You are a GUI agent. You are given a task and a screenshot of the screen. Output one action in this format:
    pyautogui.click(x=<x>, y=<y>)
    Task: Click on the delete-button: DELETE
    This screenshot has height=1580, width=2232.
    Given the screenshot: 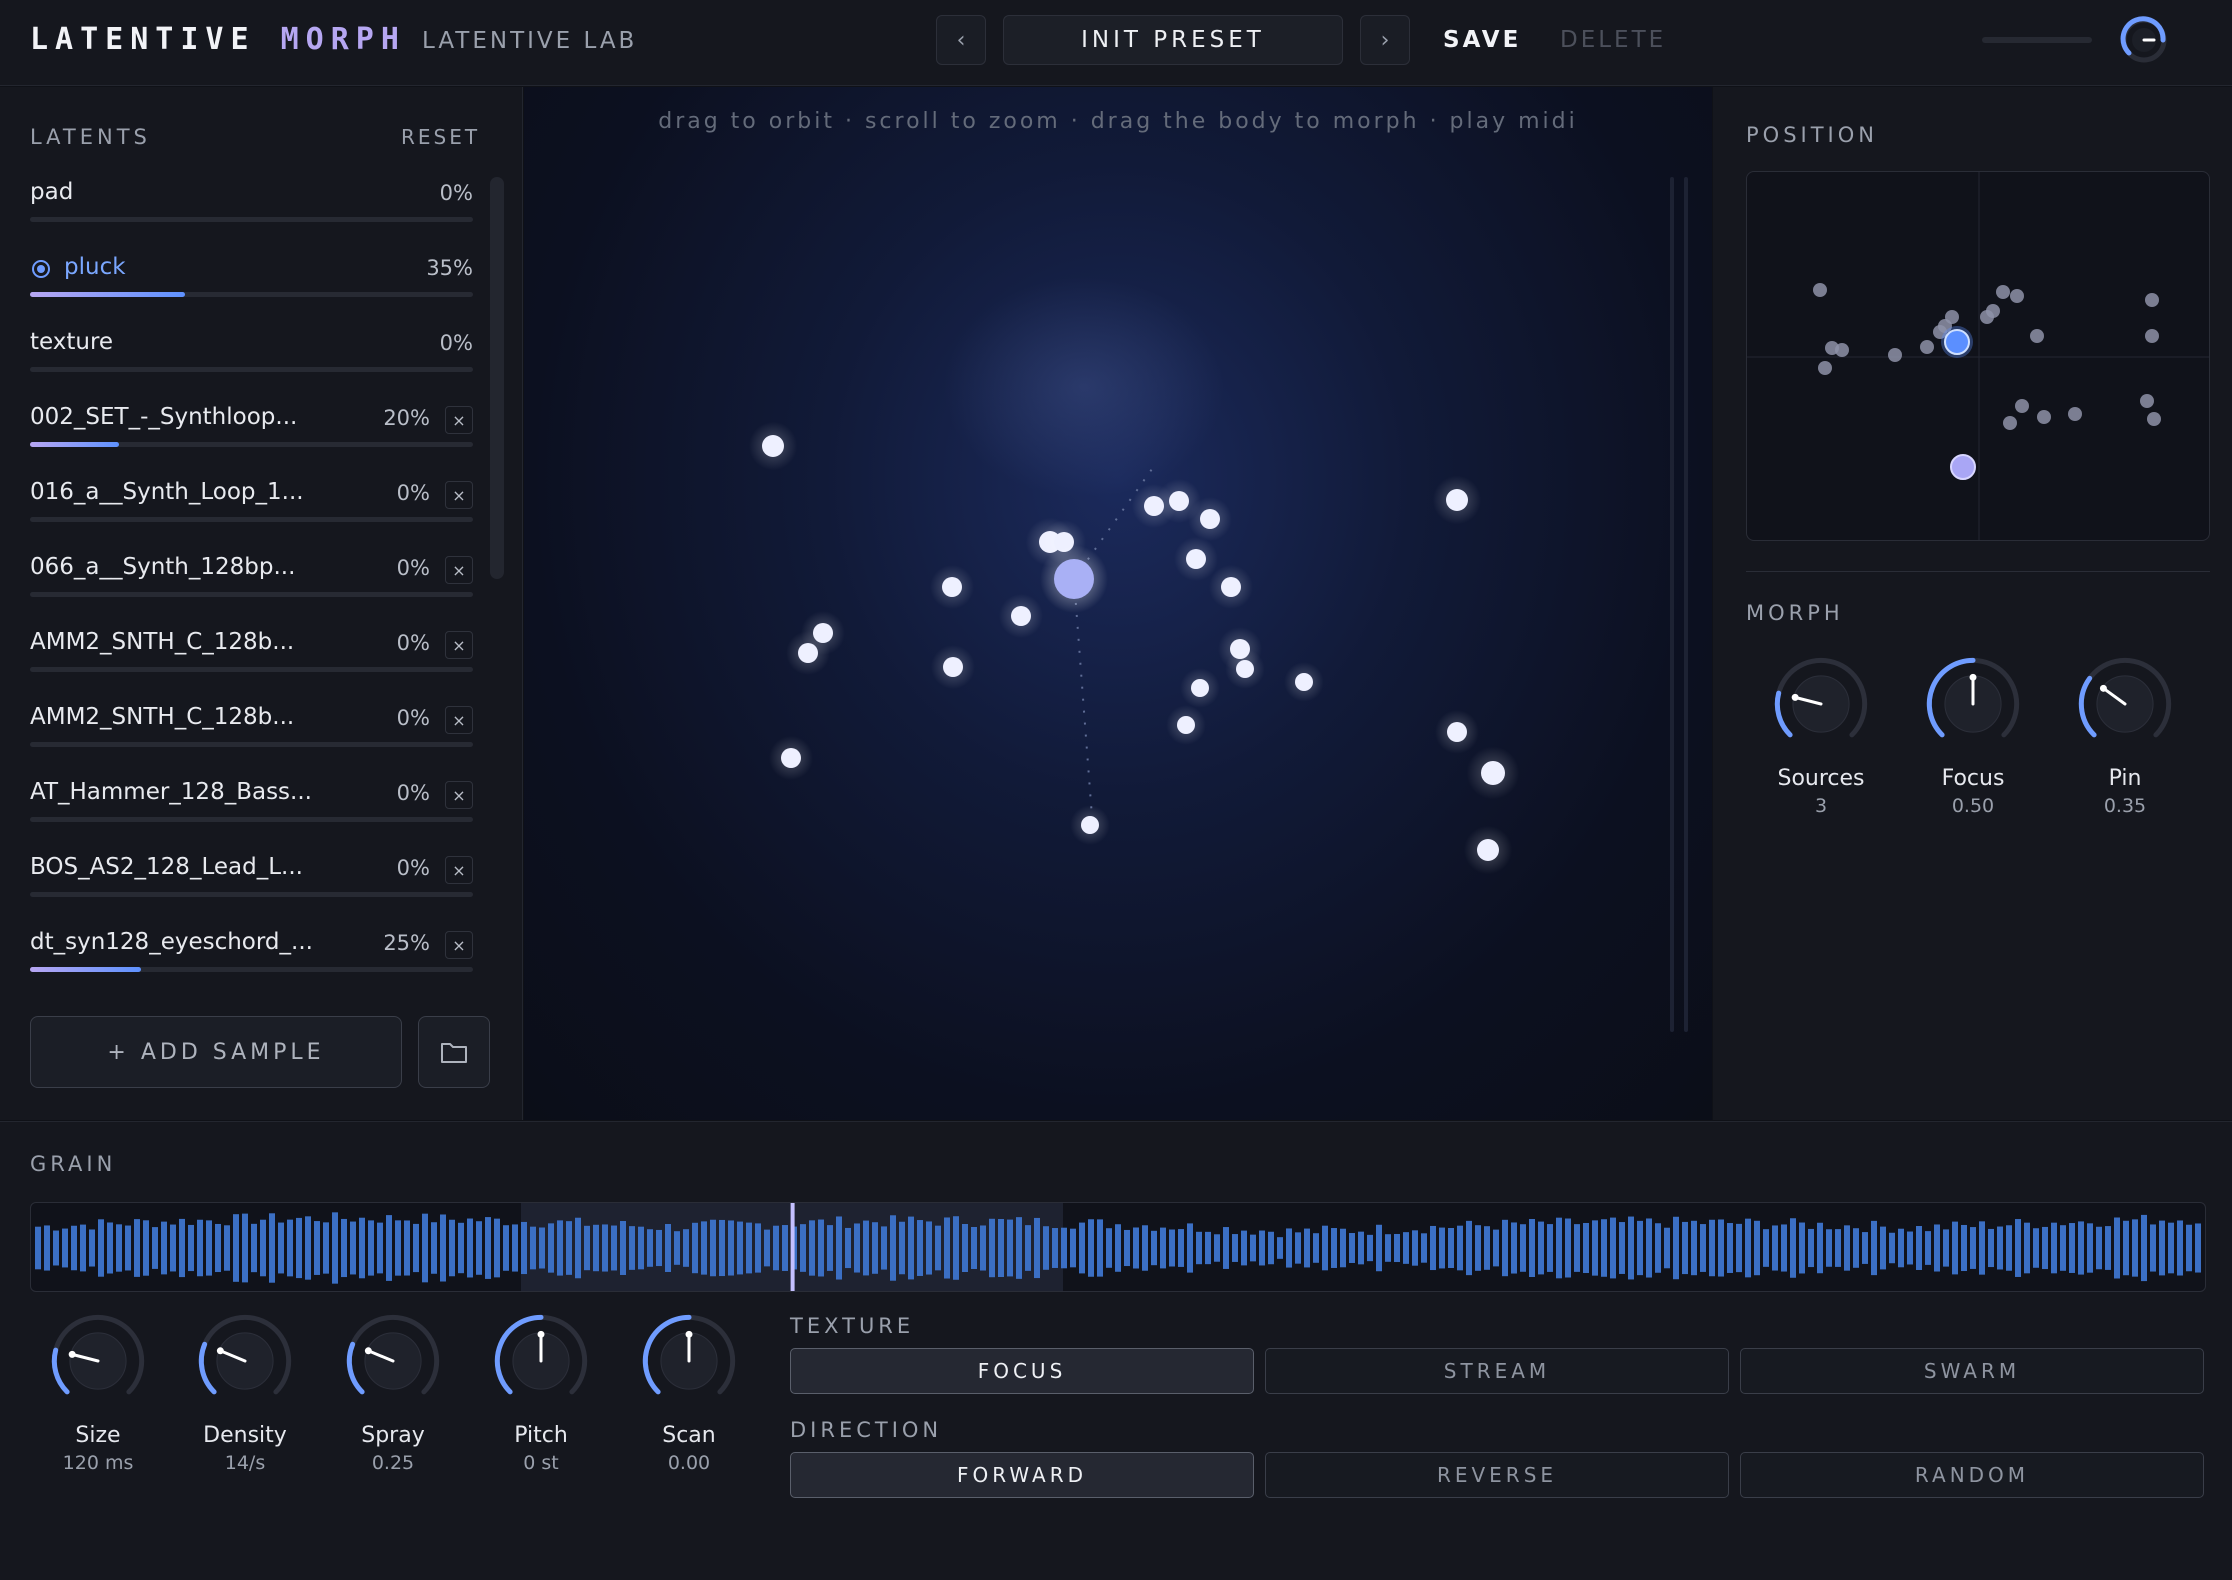 What is the action you would take?
    pyautogui.click(x=1613, y=40)
    